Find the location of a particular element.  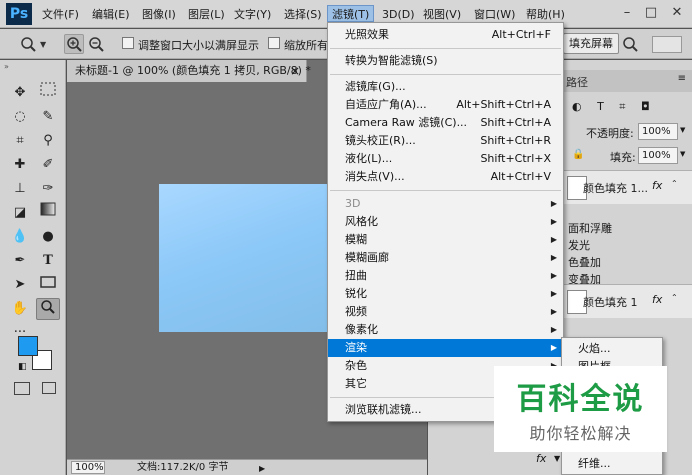

layer-row: 颜色填充 1 fx ⌃ is located at coordinates (627, 301).